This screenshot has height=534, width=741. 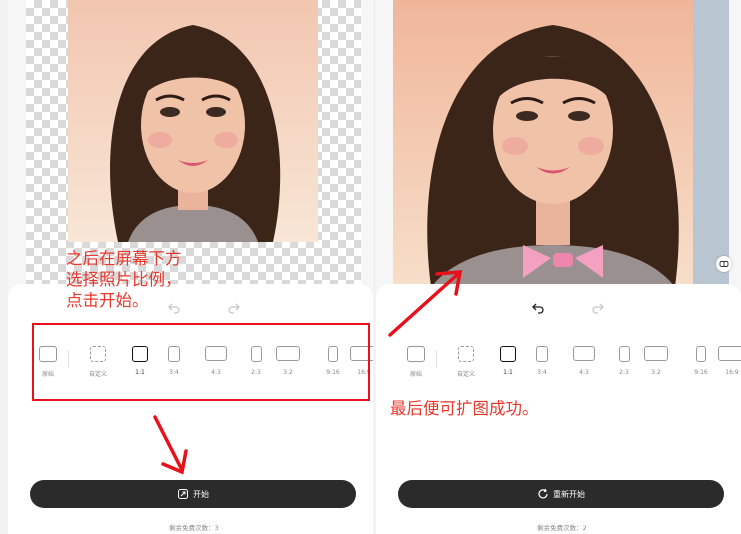 I want to click on ratio-label: 原始, so click(x=415, y=374).